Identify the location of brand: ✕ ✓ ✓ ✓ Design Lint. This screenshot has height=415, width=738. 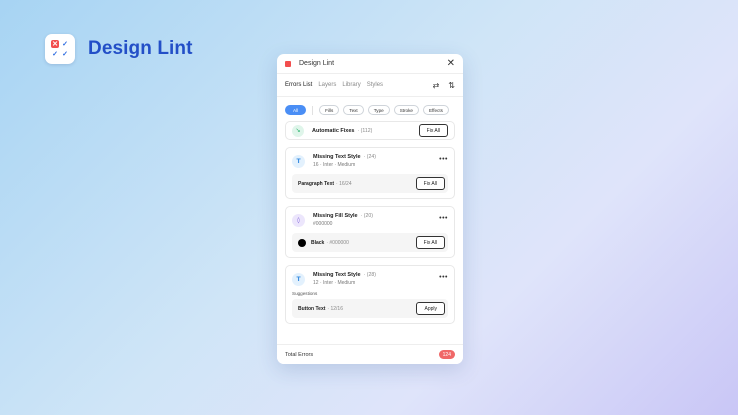
(119, 49).